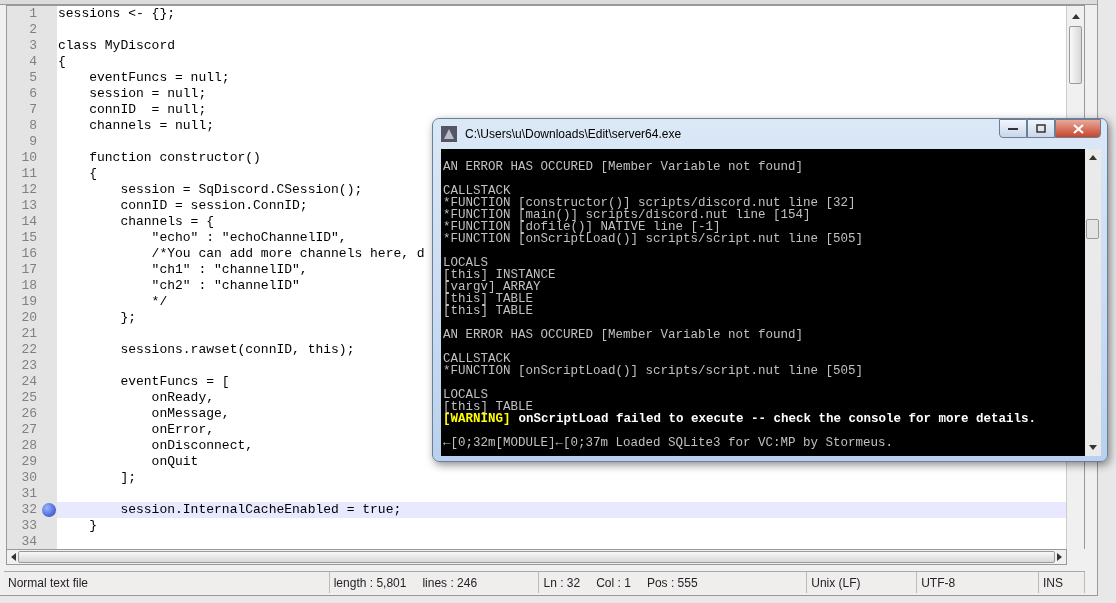  I want to click on line-number: 21, so click(29, 334).